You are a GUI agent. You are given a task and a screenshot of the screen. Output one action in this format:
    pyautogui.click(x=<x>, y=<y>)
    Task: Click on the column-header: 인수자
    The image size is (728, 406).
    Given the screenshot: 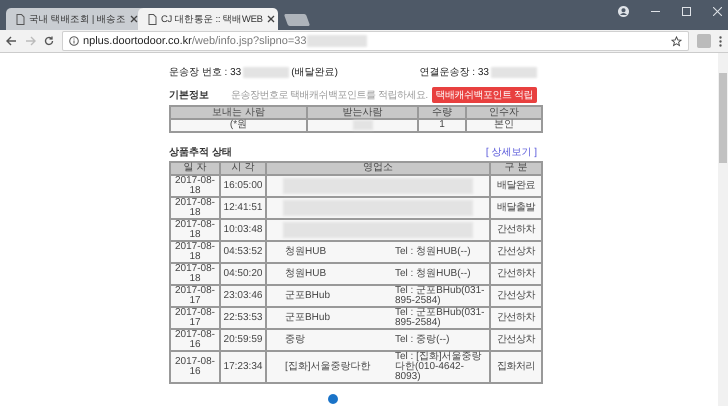 What is the action you would take?
    pyautogui.click(x=504, y=112)
    